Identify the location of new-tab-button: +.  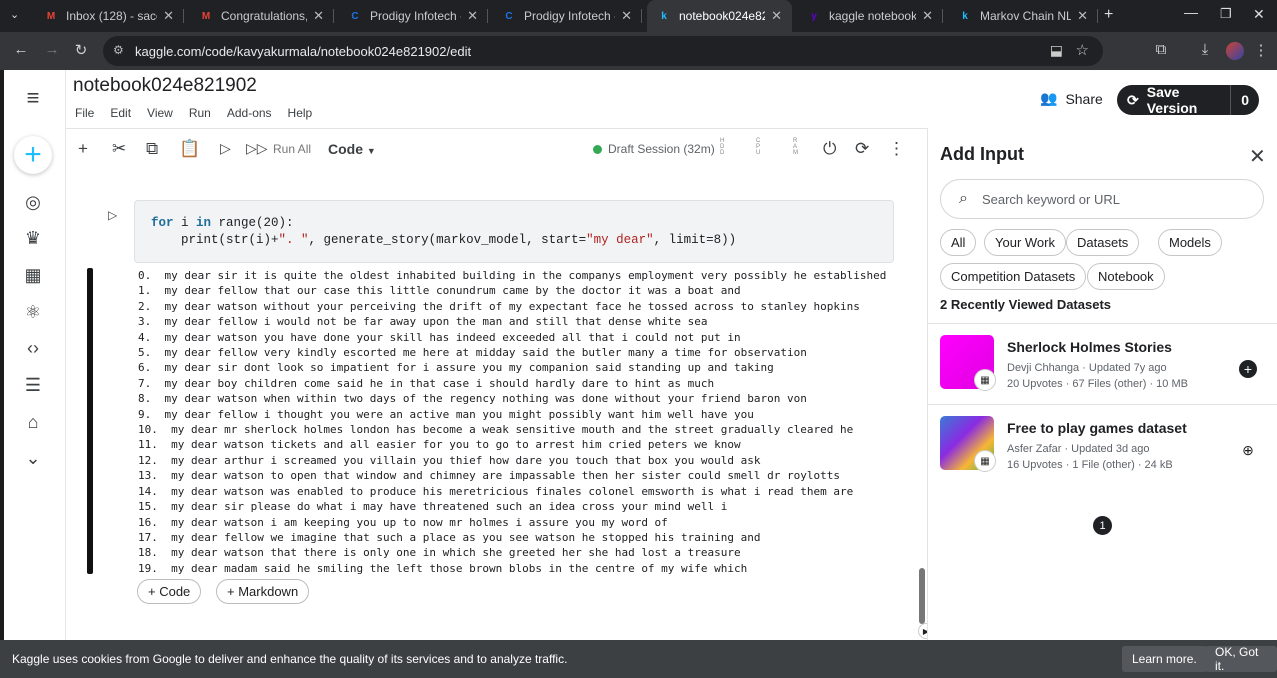
(1108, 15).